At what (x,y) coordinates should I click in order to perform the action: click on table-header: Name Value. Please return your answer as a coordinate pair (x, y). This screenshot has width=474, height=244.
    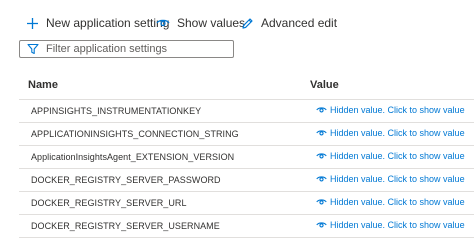
    Looking at the image, I should click on (246, 87).